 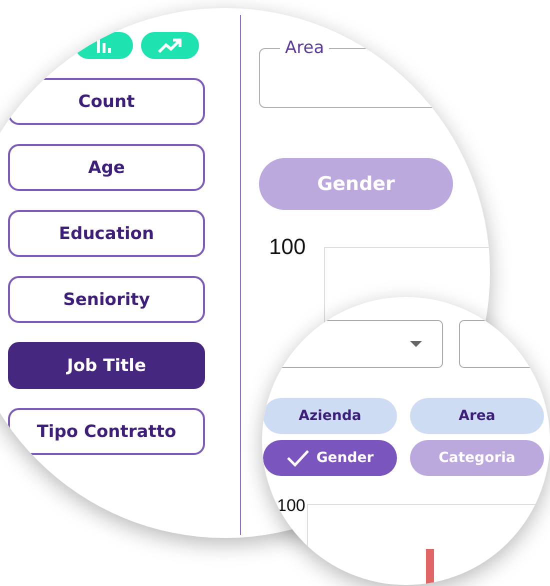 What do you see at coordinates (330, 458) in the screenshot?
I see `filter-chip: Gender` at bounding box center [330, 458].